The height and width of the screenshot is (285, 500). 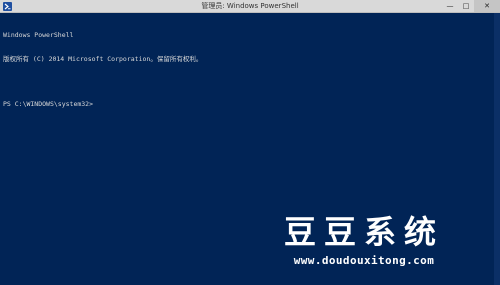 I want to click on watermark-title: 豆豆系统, so click(x=363, y=232).